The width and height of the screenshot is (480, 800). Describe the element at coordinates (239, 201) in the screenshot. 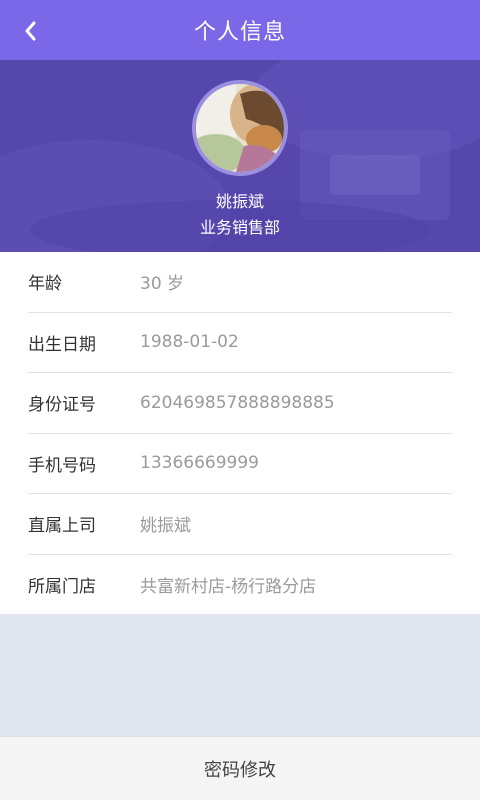

I see `user-name: 姚振斌` at that location.